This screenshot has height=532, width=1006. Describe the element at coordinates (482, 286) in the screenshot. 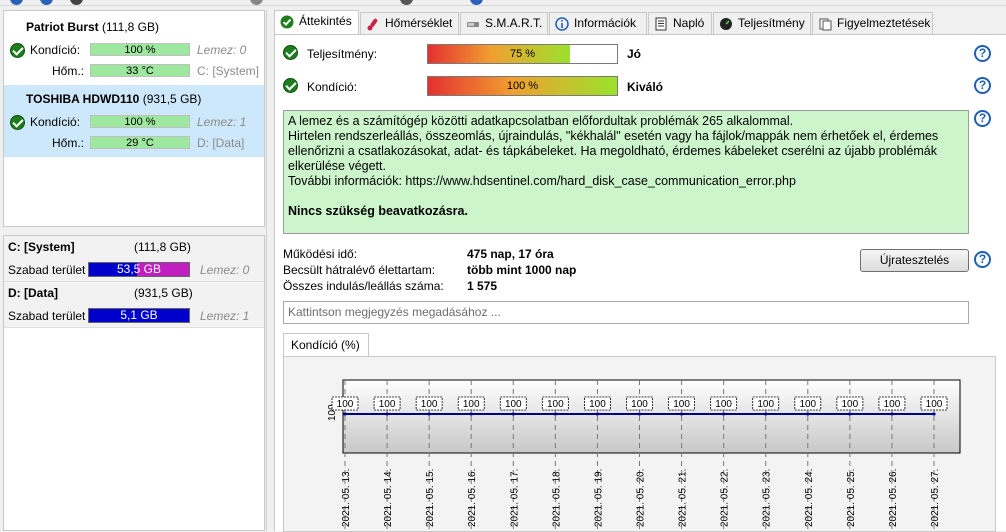

I see `start-stop-value: 1 575` at that location.